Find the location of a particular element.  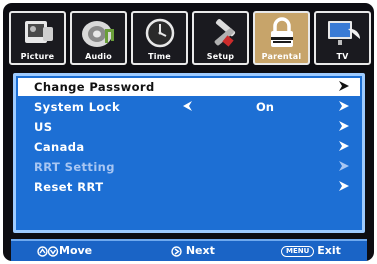

next-hint: Next is located at coordinates (193, 250).